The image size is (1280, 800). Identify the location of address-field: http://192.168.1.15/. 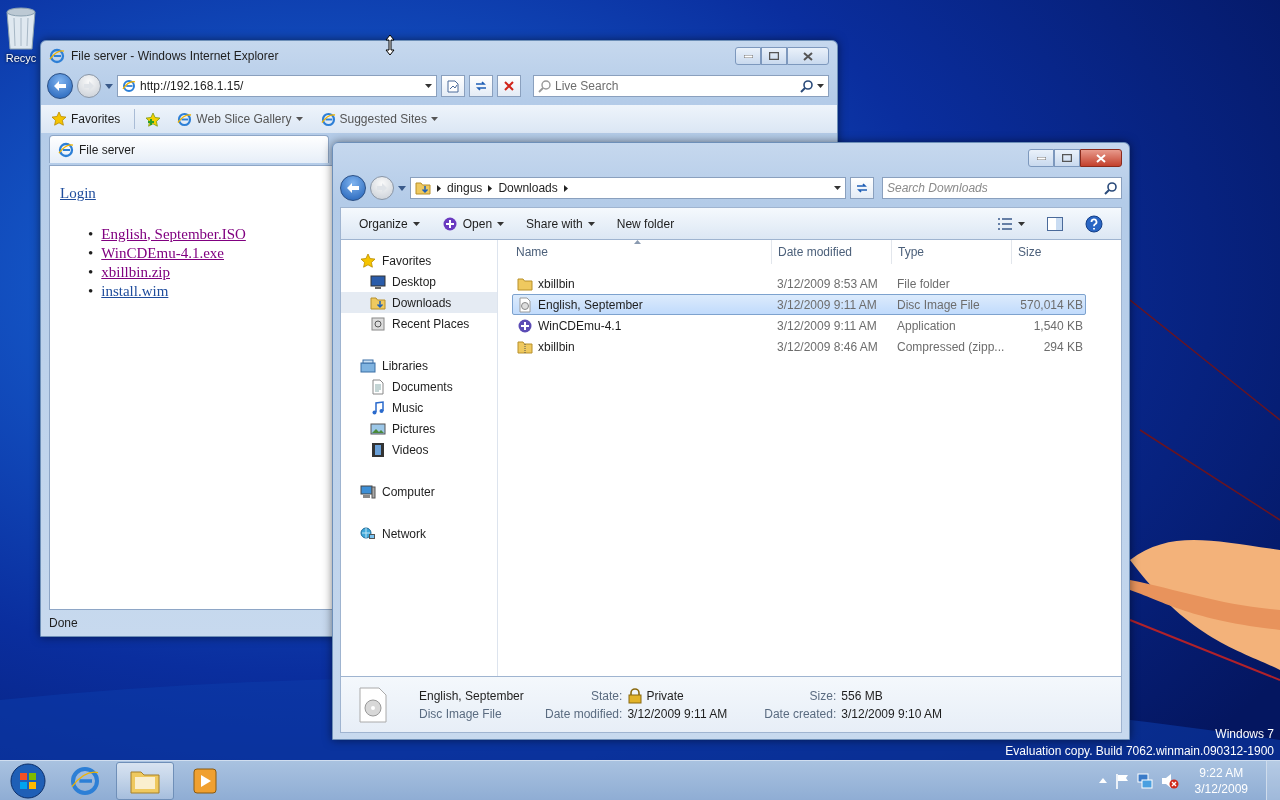
(280, 86).